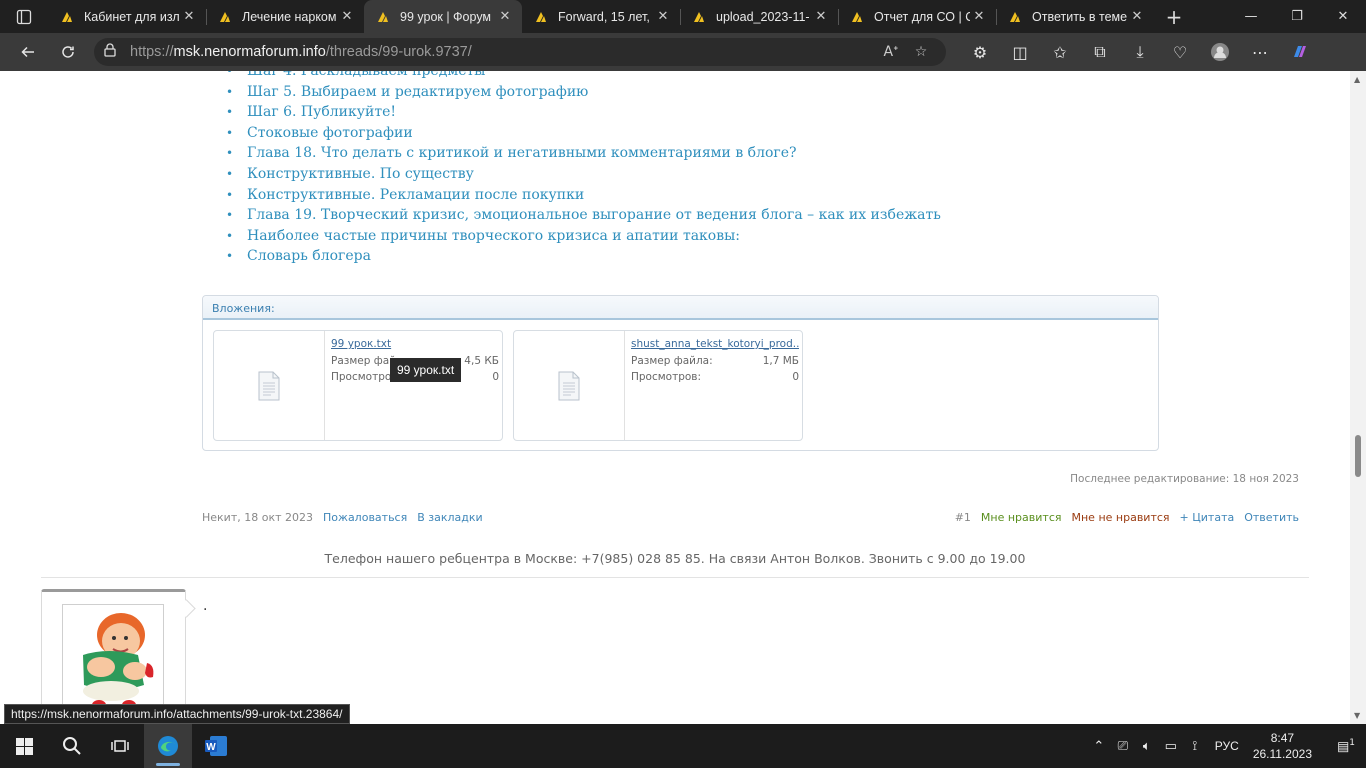 Image resolution: width=1366 pixels, height=768 pixels. I want to click on browser-tab: upload_2023-11- ✕, so click(759, 16).